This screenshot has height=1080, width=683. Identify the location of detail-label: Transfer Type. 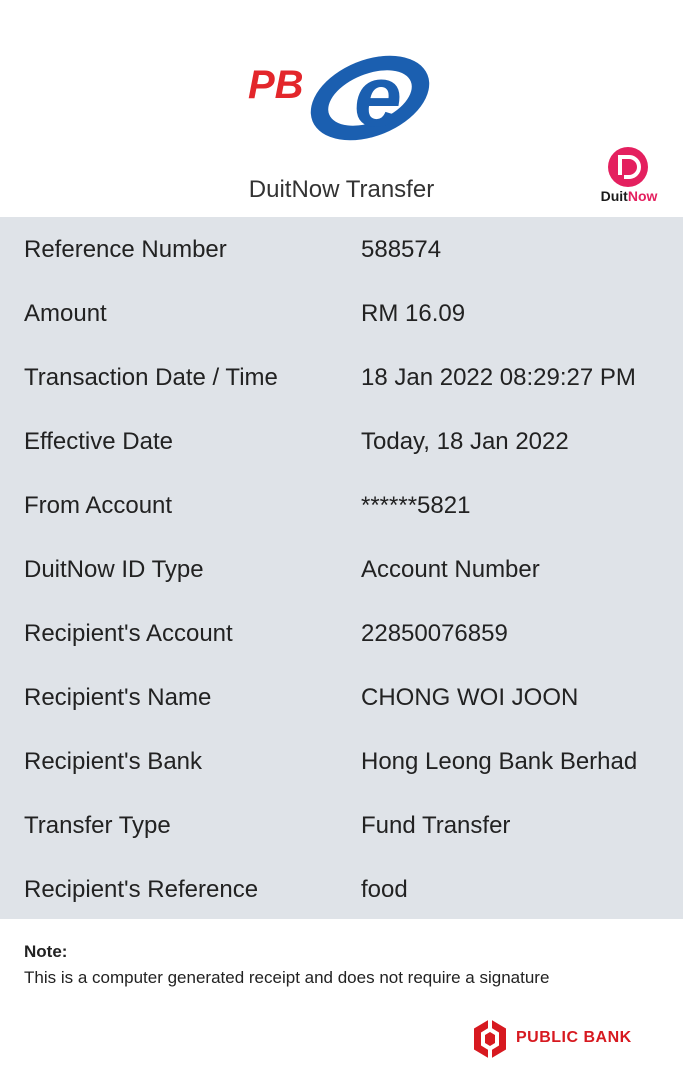
(97, 825).